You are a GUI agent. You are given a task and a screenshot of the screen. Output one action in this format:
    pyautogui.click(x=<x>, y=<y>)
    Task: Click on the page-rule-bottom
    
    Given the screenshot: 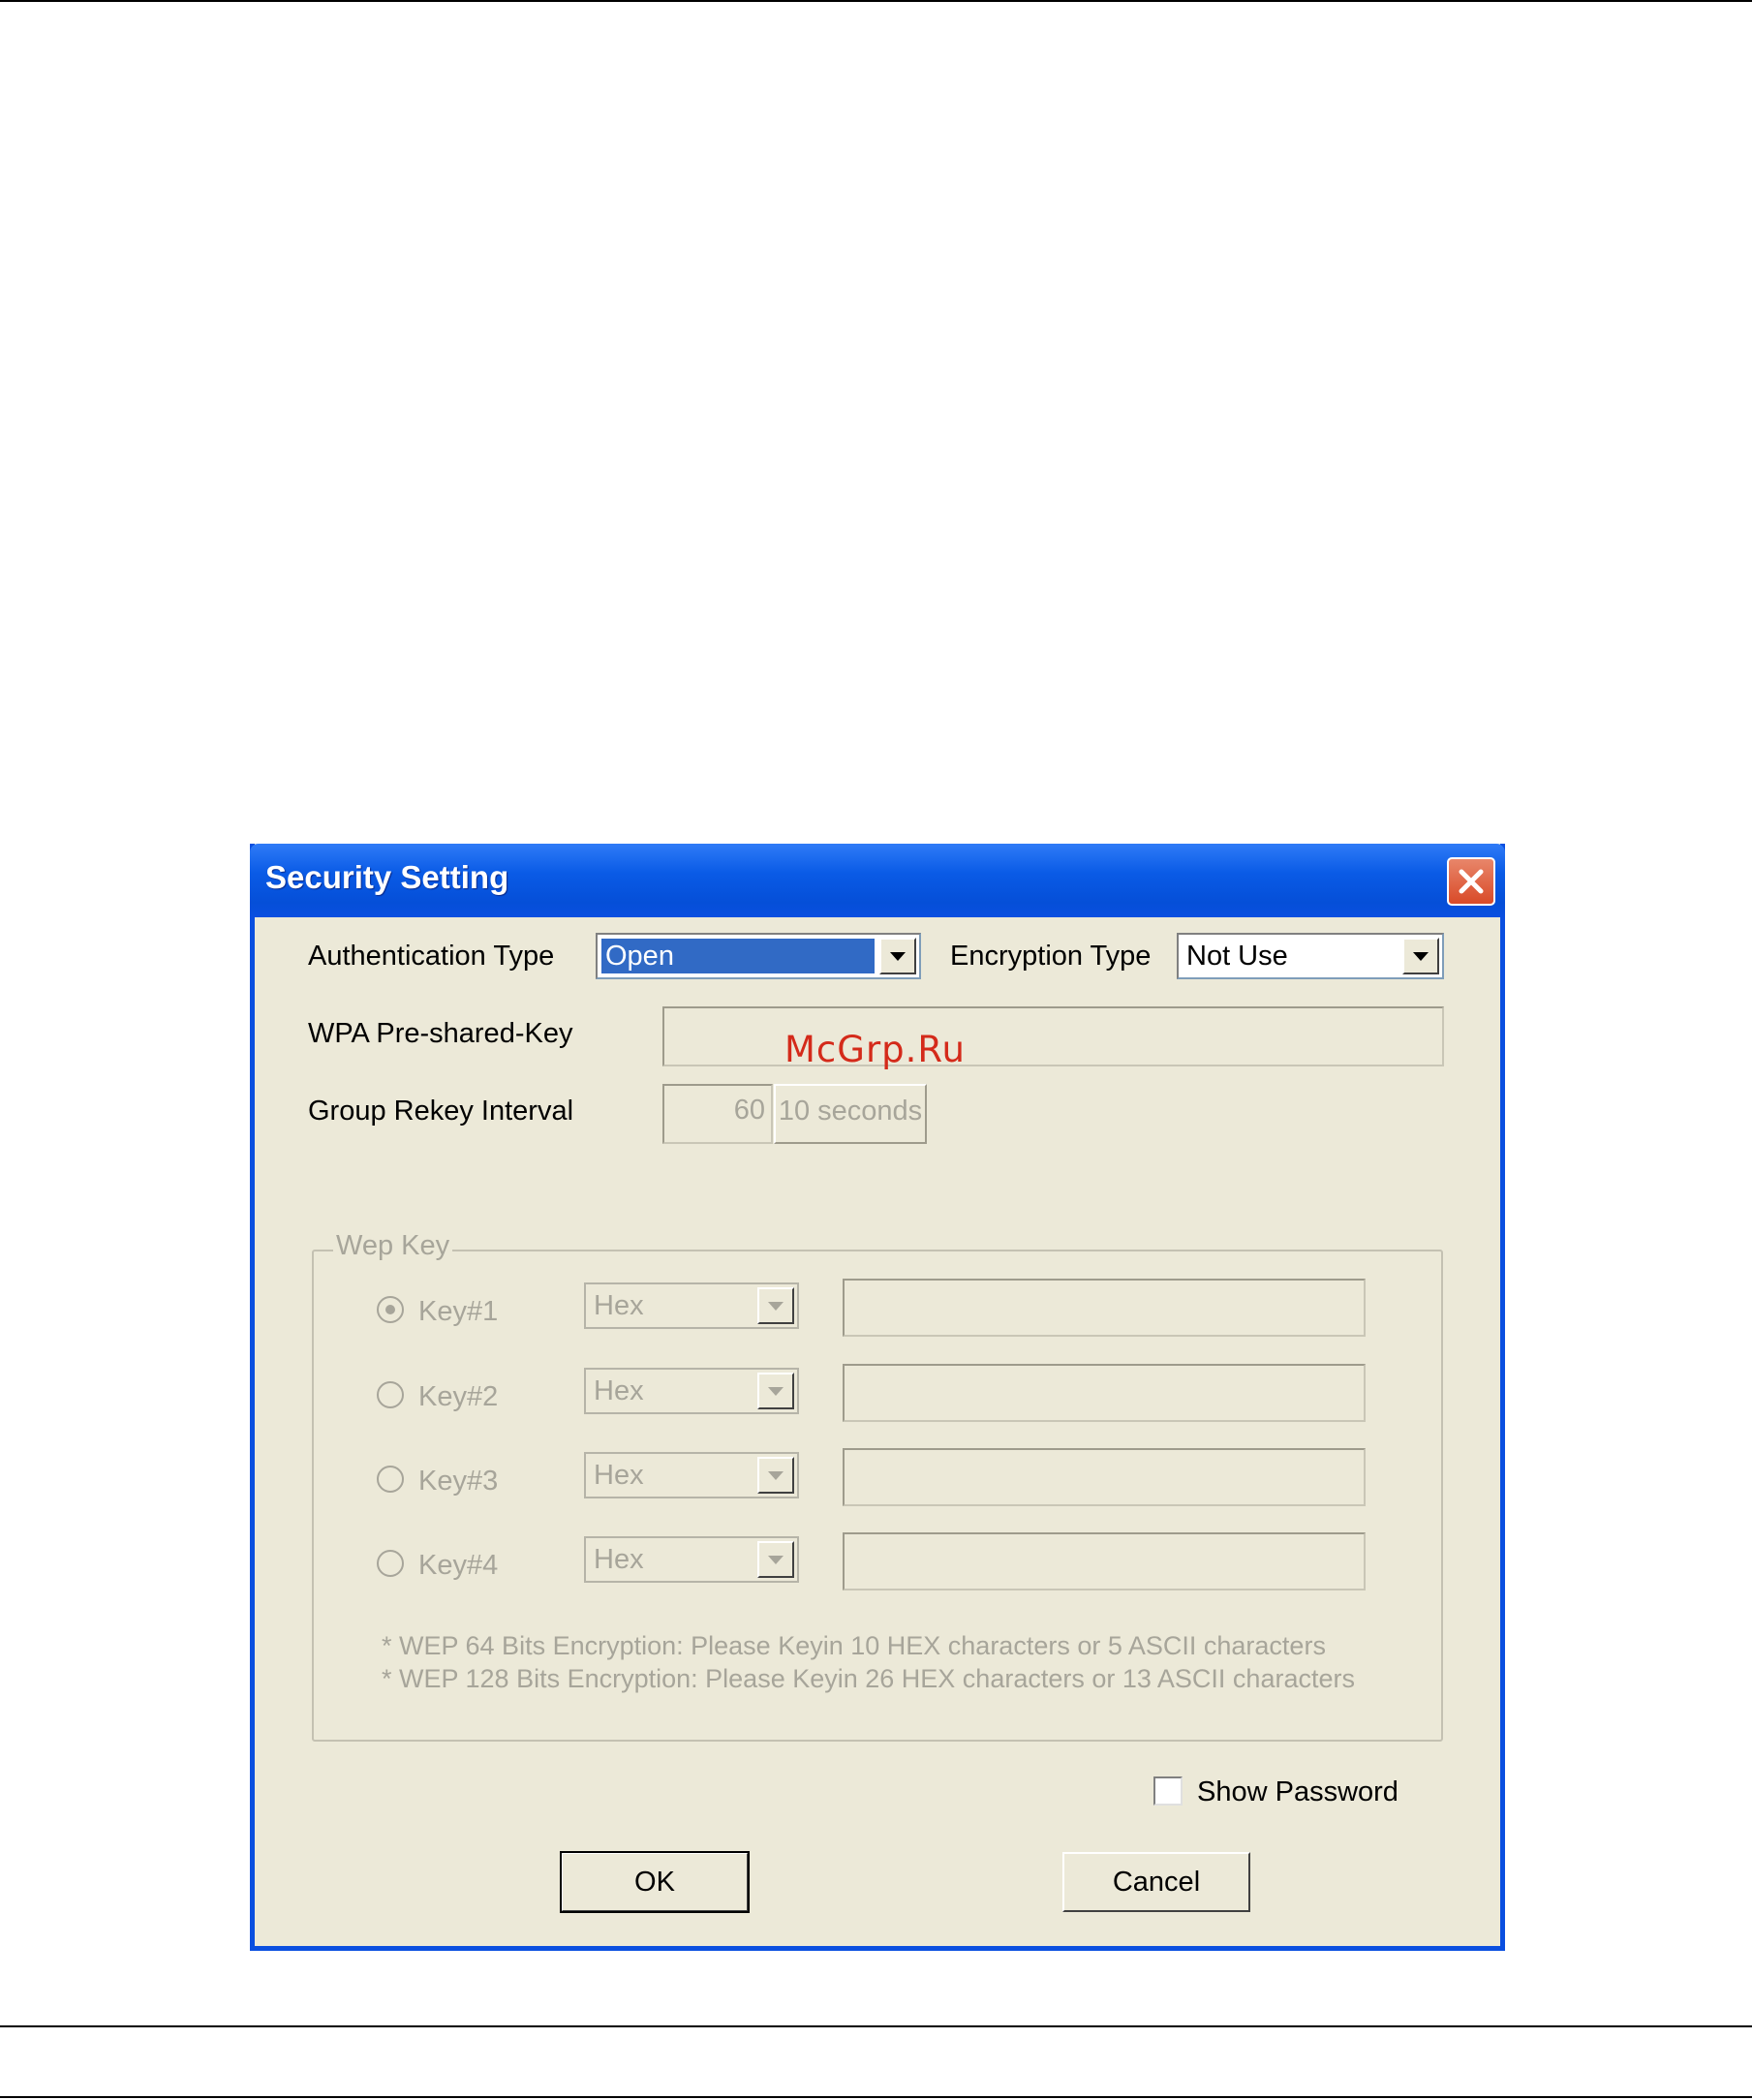 What is the action you would take?
    pyautogui.click(x=876, y=2026)
    